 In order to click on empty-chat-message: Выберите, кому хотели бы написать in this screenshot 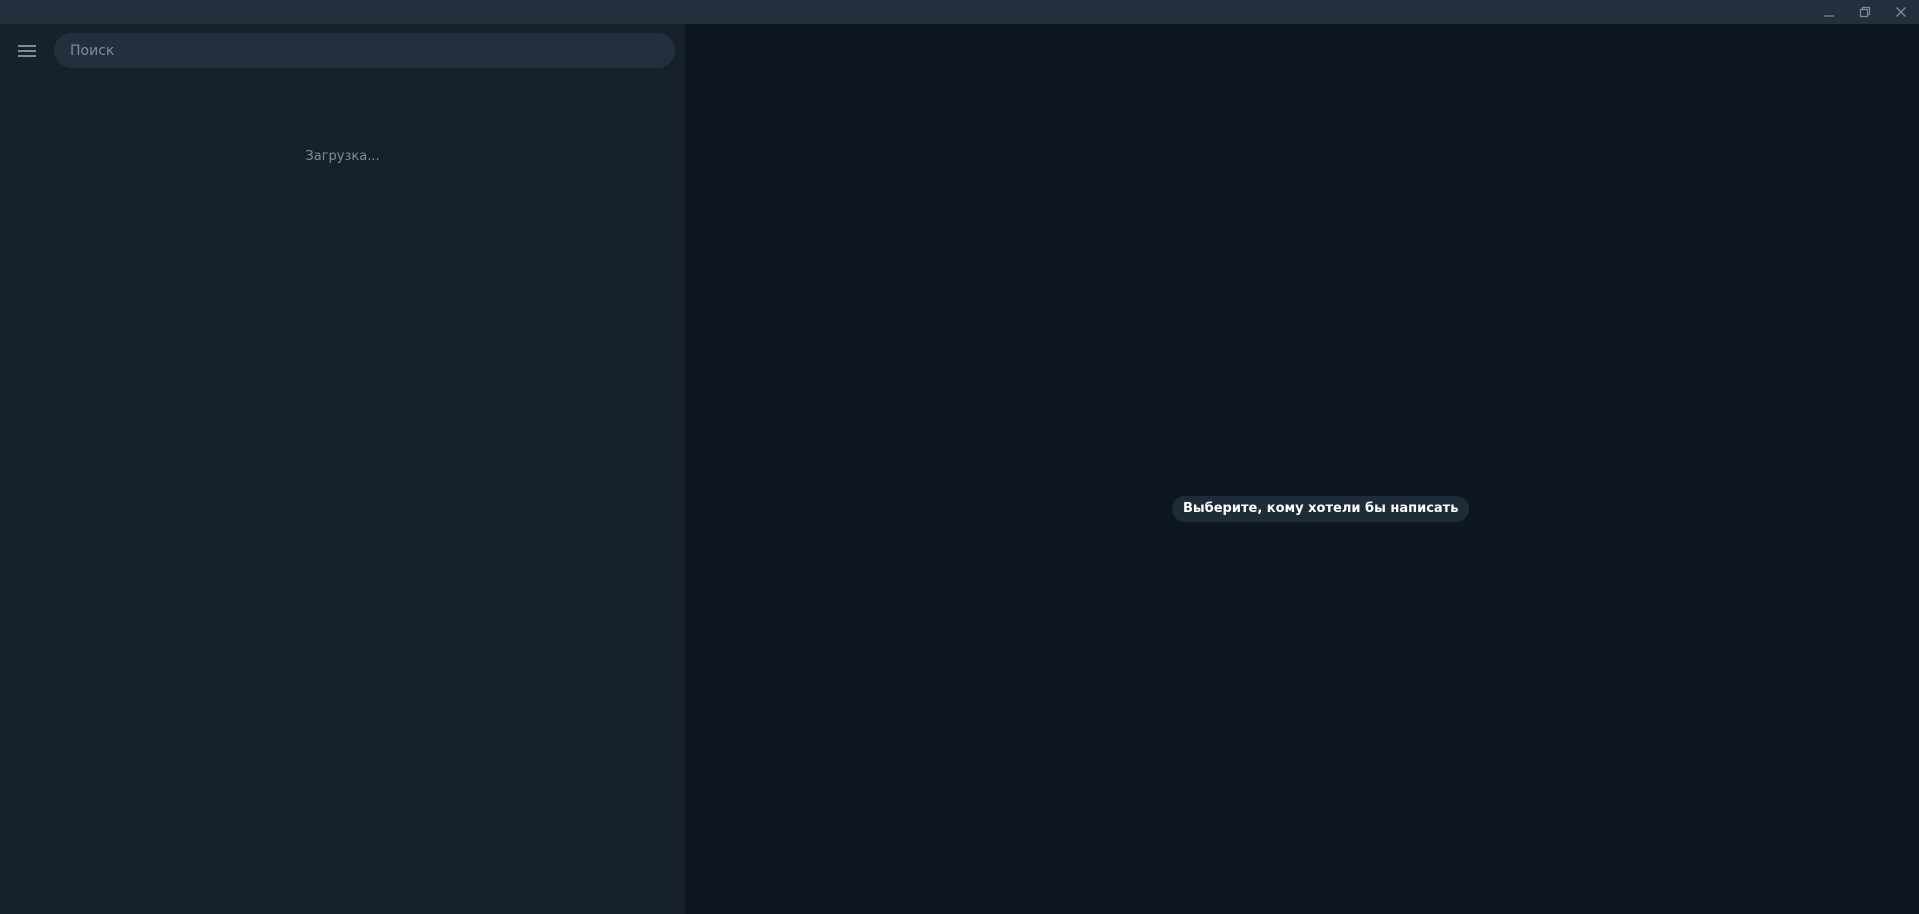, I will do `click(1321, 509)`.